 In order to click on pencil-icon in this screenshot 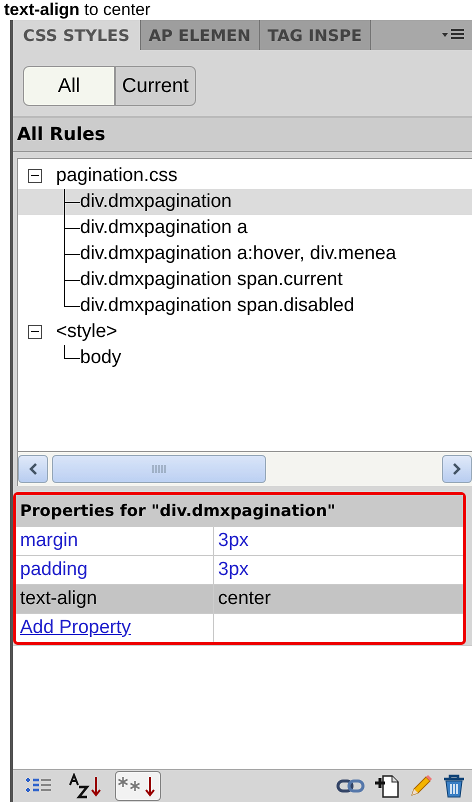, I will do `click(421, 786)`.